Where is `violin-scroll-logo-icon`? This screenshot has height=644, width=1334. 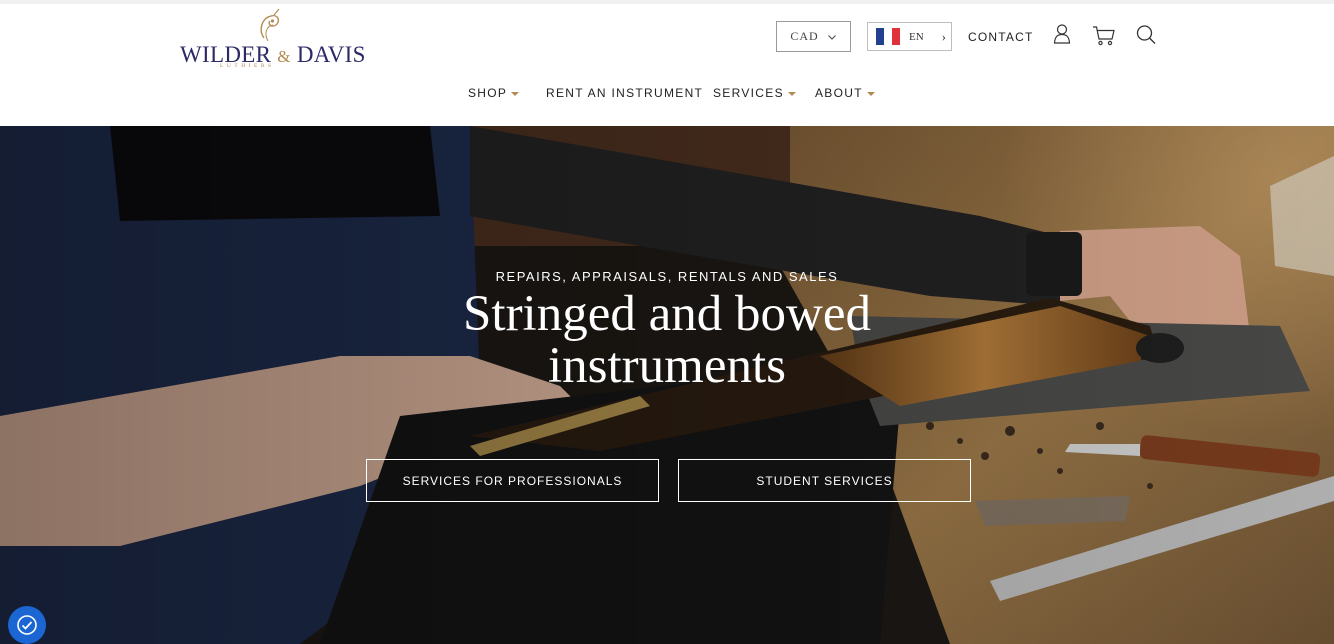
violin-scroll-logo-icon is located at coordinates (270, 25).